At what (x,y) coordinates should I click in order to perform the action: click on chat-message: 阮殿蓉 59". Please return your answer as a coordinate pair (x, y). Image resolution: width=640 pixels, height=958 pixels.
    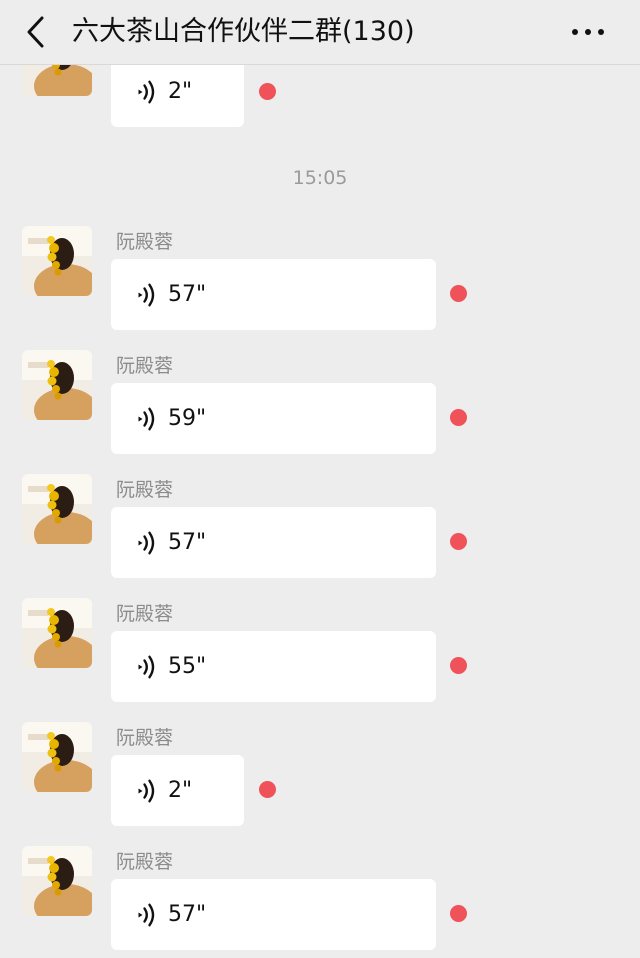
    Looking at the image, I should click on (320, 405).